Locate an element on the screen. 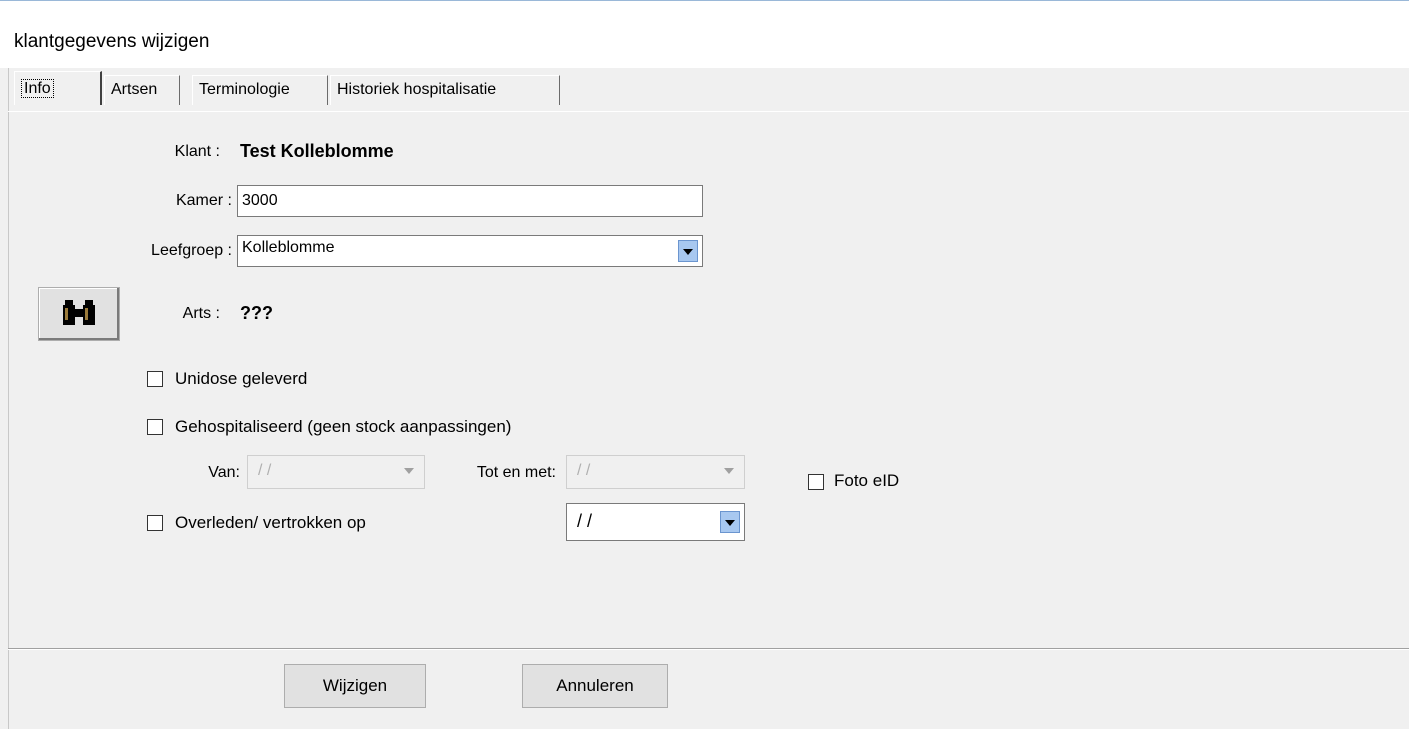 The height and width of the screenshot is (729, 1409). tab-info: Info is located at coordinates (58, 88).